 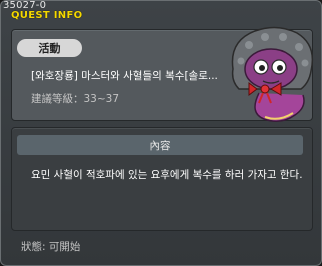 I want to click on content-section-header: 內容, so click(x=160, y=145).